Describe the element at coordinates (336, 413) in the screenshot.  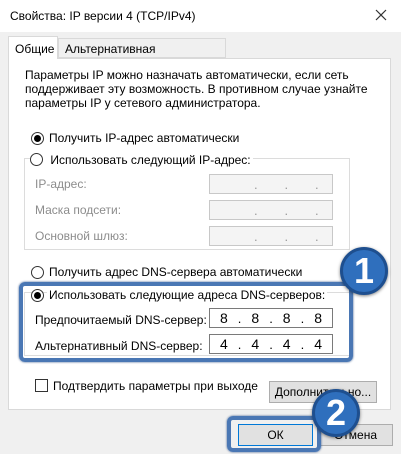
I see `step-badge-2: 2` at that location.